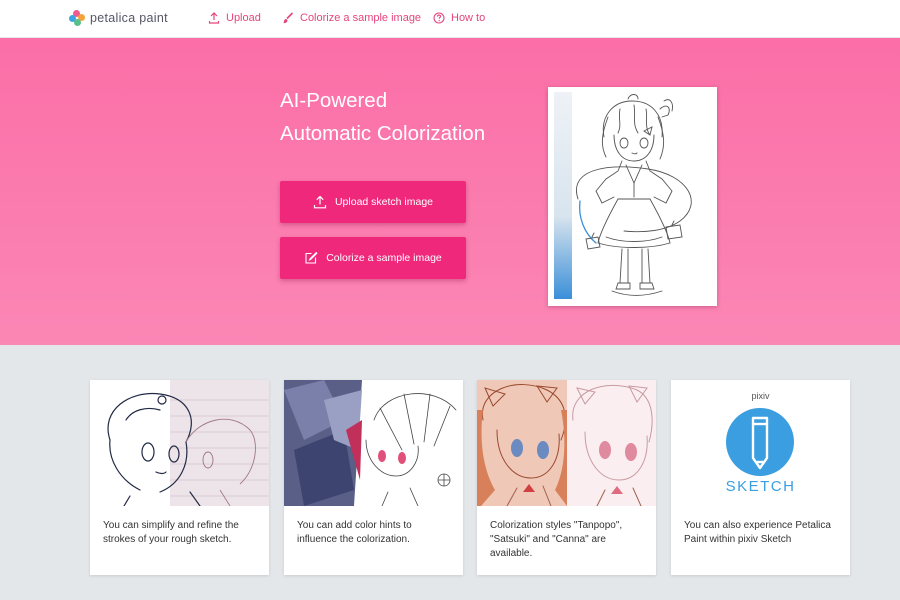  Describe the element at coordinates (361, 18) in the screenshot. I see `nav-colorize-label: Colorize a sample image` at that location.